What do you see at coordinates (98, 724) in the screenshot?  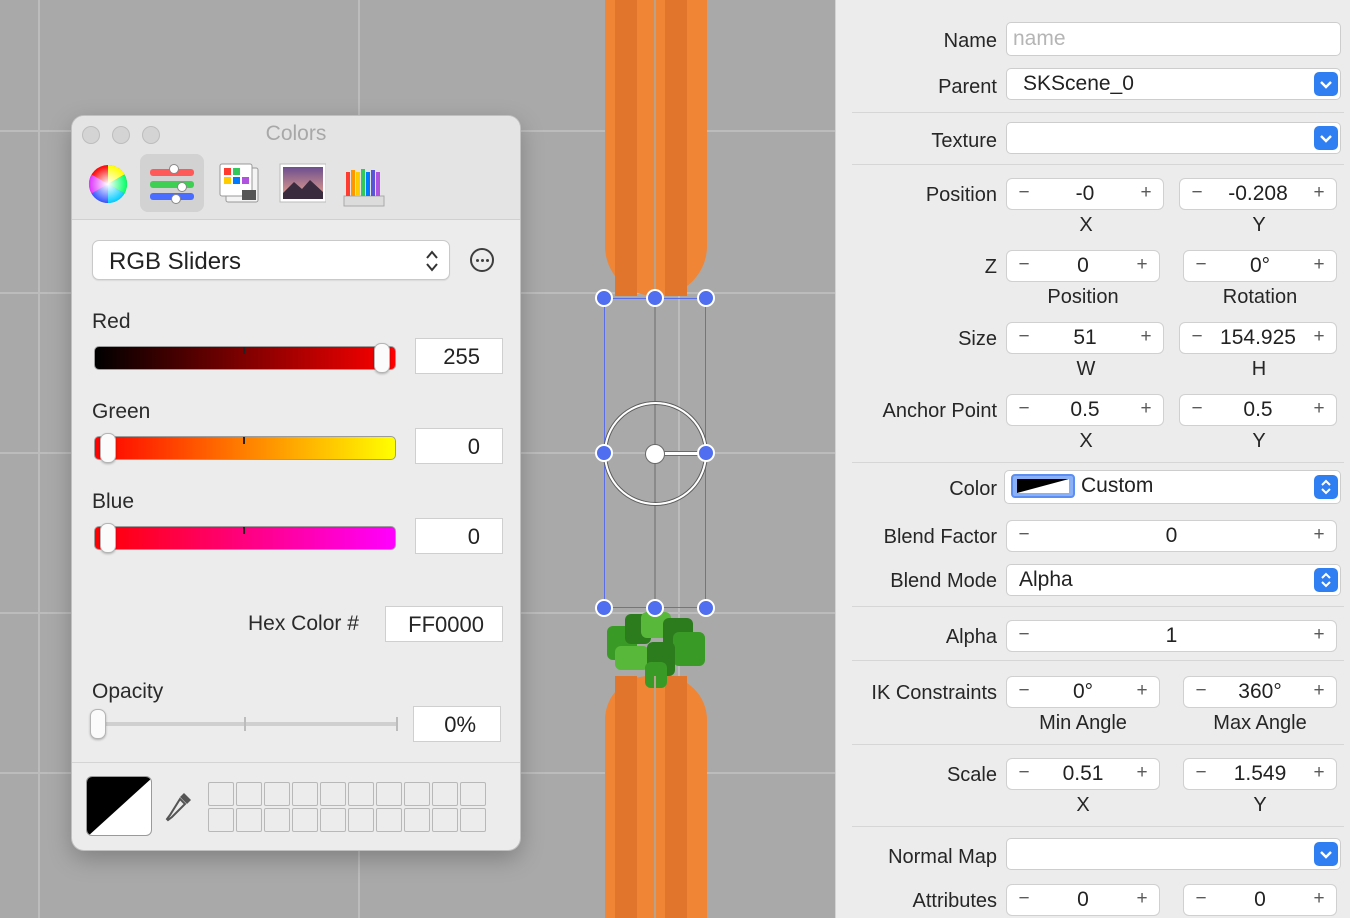 I see `opacity-slider-knob` at bounding box center [98, 724].